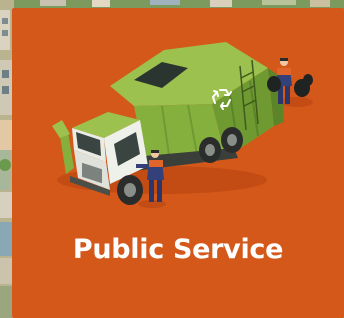  Describe the element at coordinates (178, 249) in the screenshot. I see `card-title: Public Service` at that location.